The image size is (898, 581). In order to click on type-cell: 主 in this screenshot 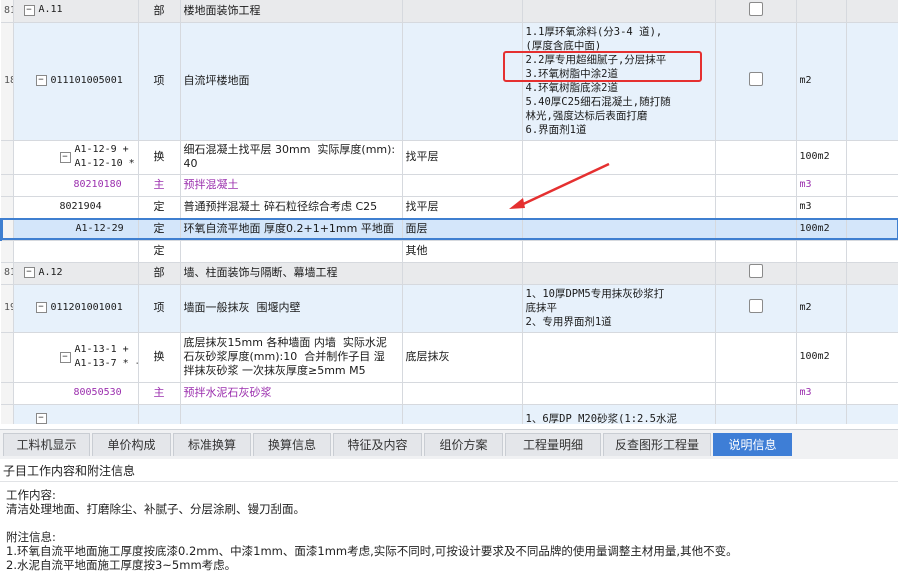, I will do `click(159, 393)`.